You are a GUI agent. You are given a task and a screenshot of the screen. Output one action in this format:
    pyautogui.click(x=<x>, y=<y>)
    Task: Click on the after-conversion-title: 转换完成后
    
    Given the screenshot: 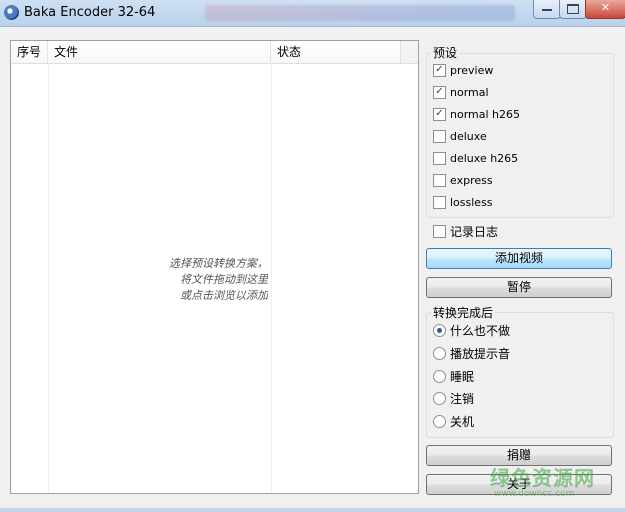 What is the action you would take?
    pyautogui.click(x=463, y=312)
    